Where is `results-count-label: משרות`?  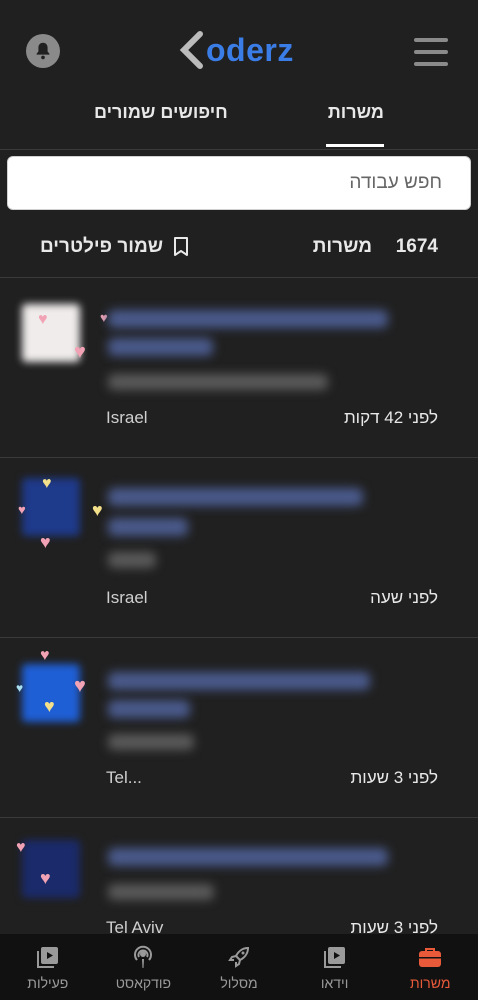 results-count-label: משרות is located at coordinates (342, 246).